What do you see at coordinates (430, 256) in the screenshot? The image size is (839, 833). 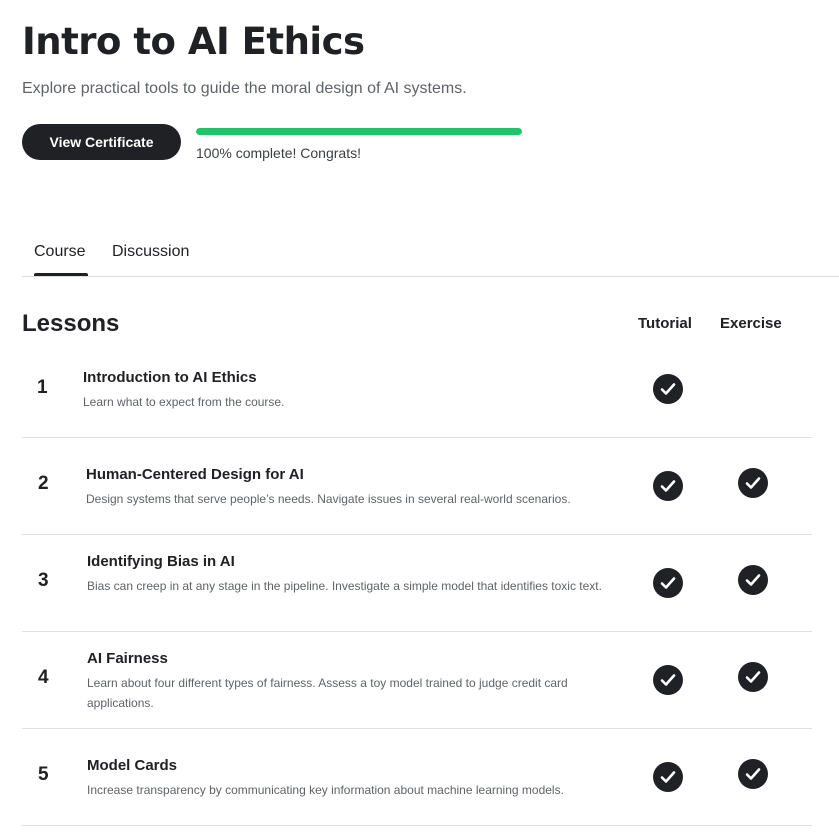 I see `tab-bar: Course Discussion` at bounding box center [430, 256].